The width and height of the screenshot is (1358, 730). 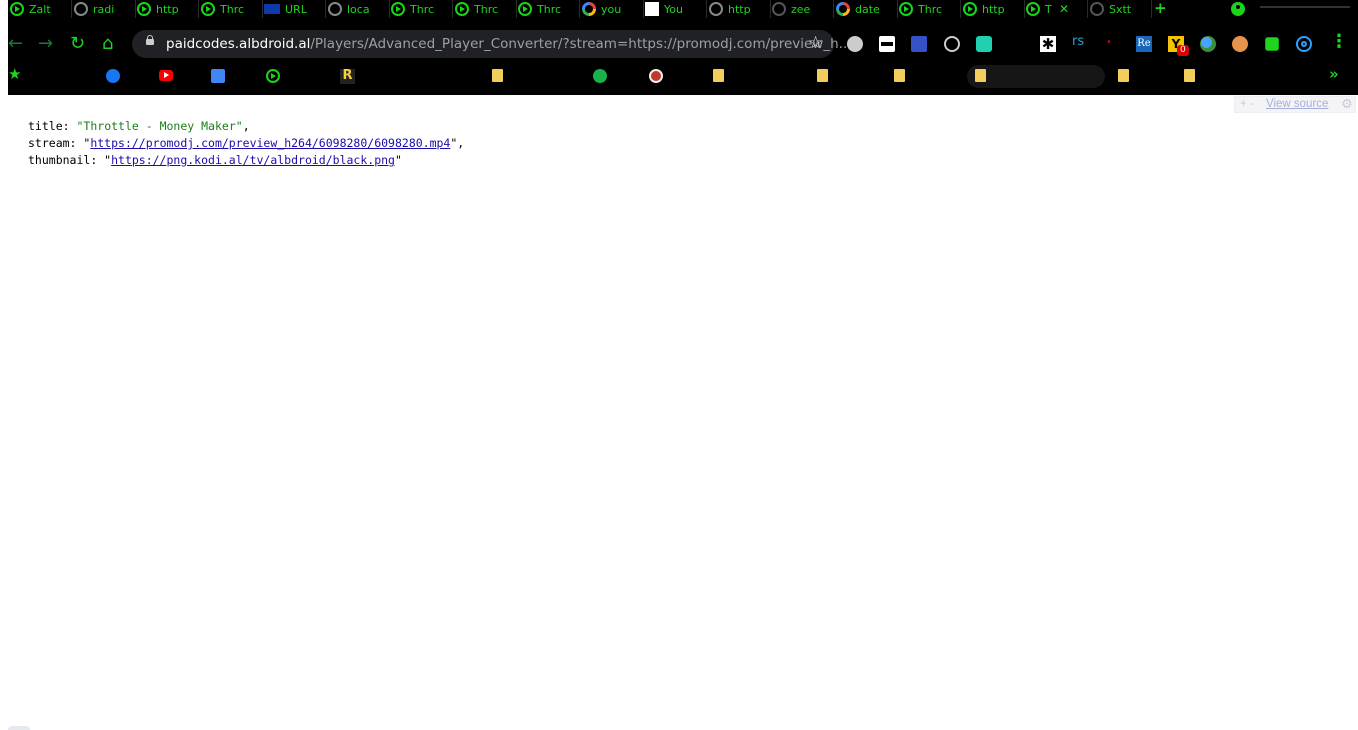 I want to click on red-icon: •, so click(x=1109, y=42).